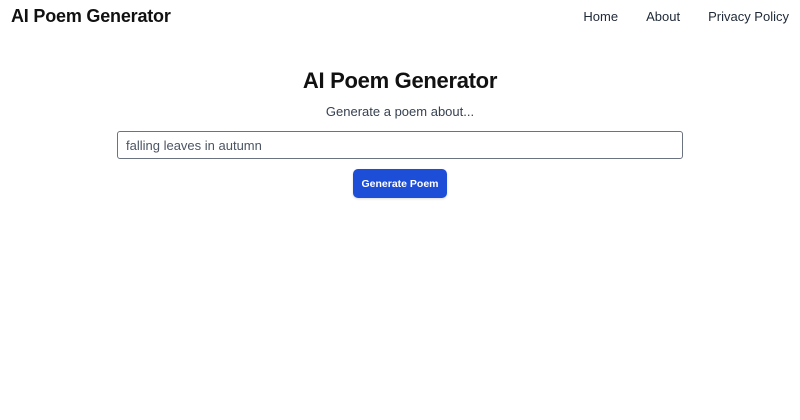 This screenshot has width=800, height=420. Describe the element at coordinates (400, 183) in the screenshot. I see `generate-poem-button: Generate Poem` at that location.